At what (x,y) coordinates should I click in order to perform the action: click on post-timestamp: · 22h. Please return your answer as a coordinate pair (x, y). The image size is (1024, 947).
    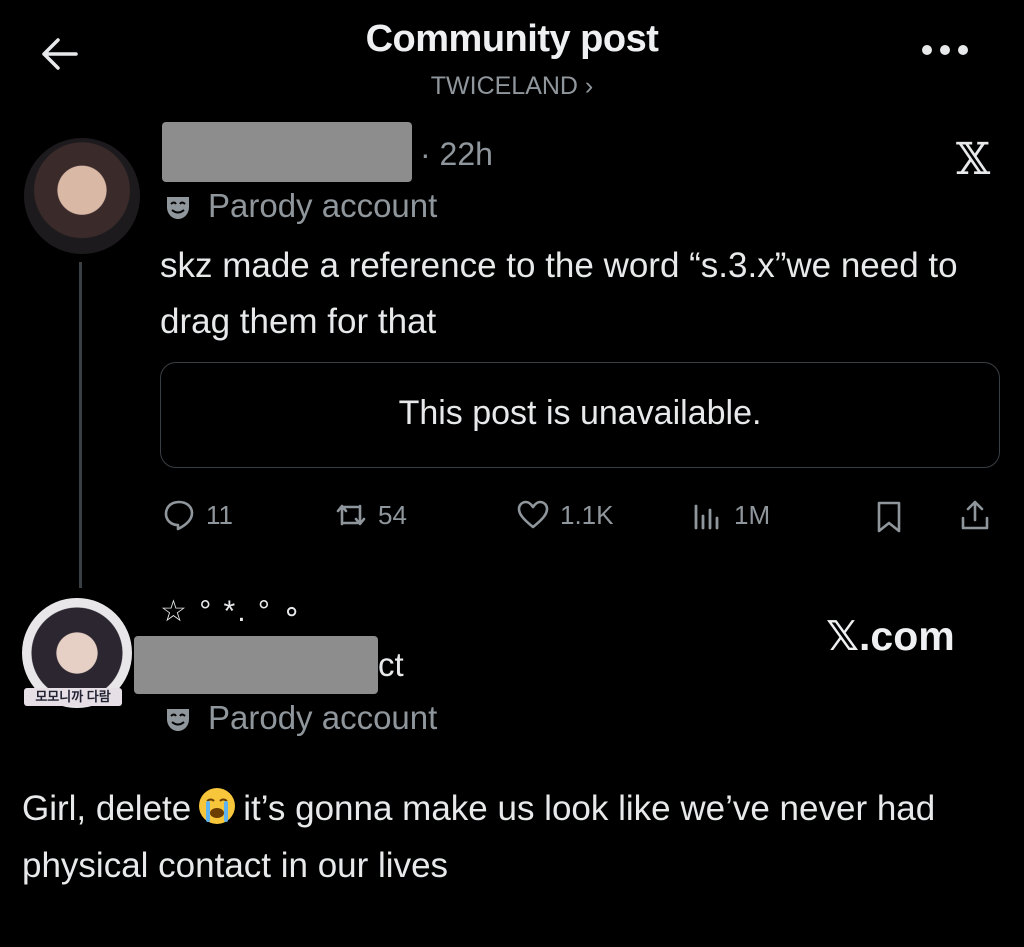
    Looking at the image, I should click on (456, 154).